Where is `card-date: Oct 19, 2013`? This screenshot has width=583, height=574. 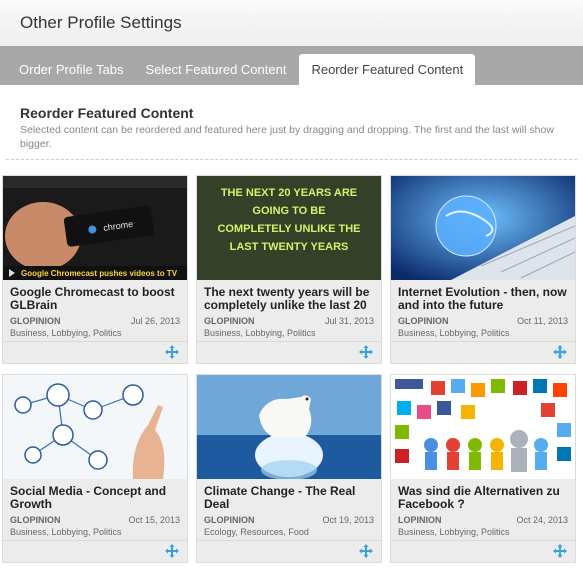 card-date: Oct 19, 2013 is located at coordinates (348, 520).